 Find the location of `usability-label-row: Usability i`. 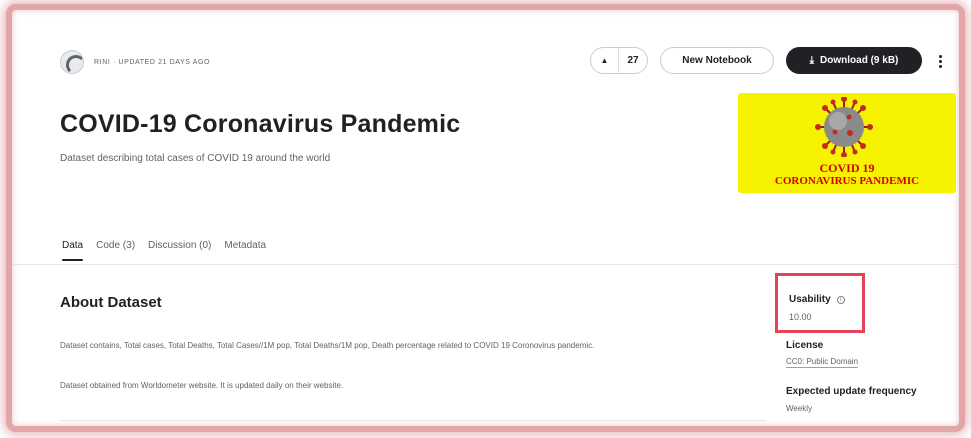

usability-label-row: Usability i is located at coordinates (817, 299).